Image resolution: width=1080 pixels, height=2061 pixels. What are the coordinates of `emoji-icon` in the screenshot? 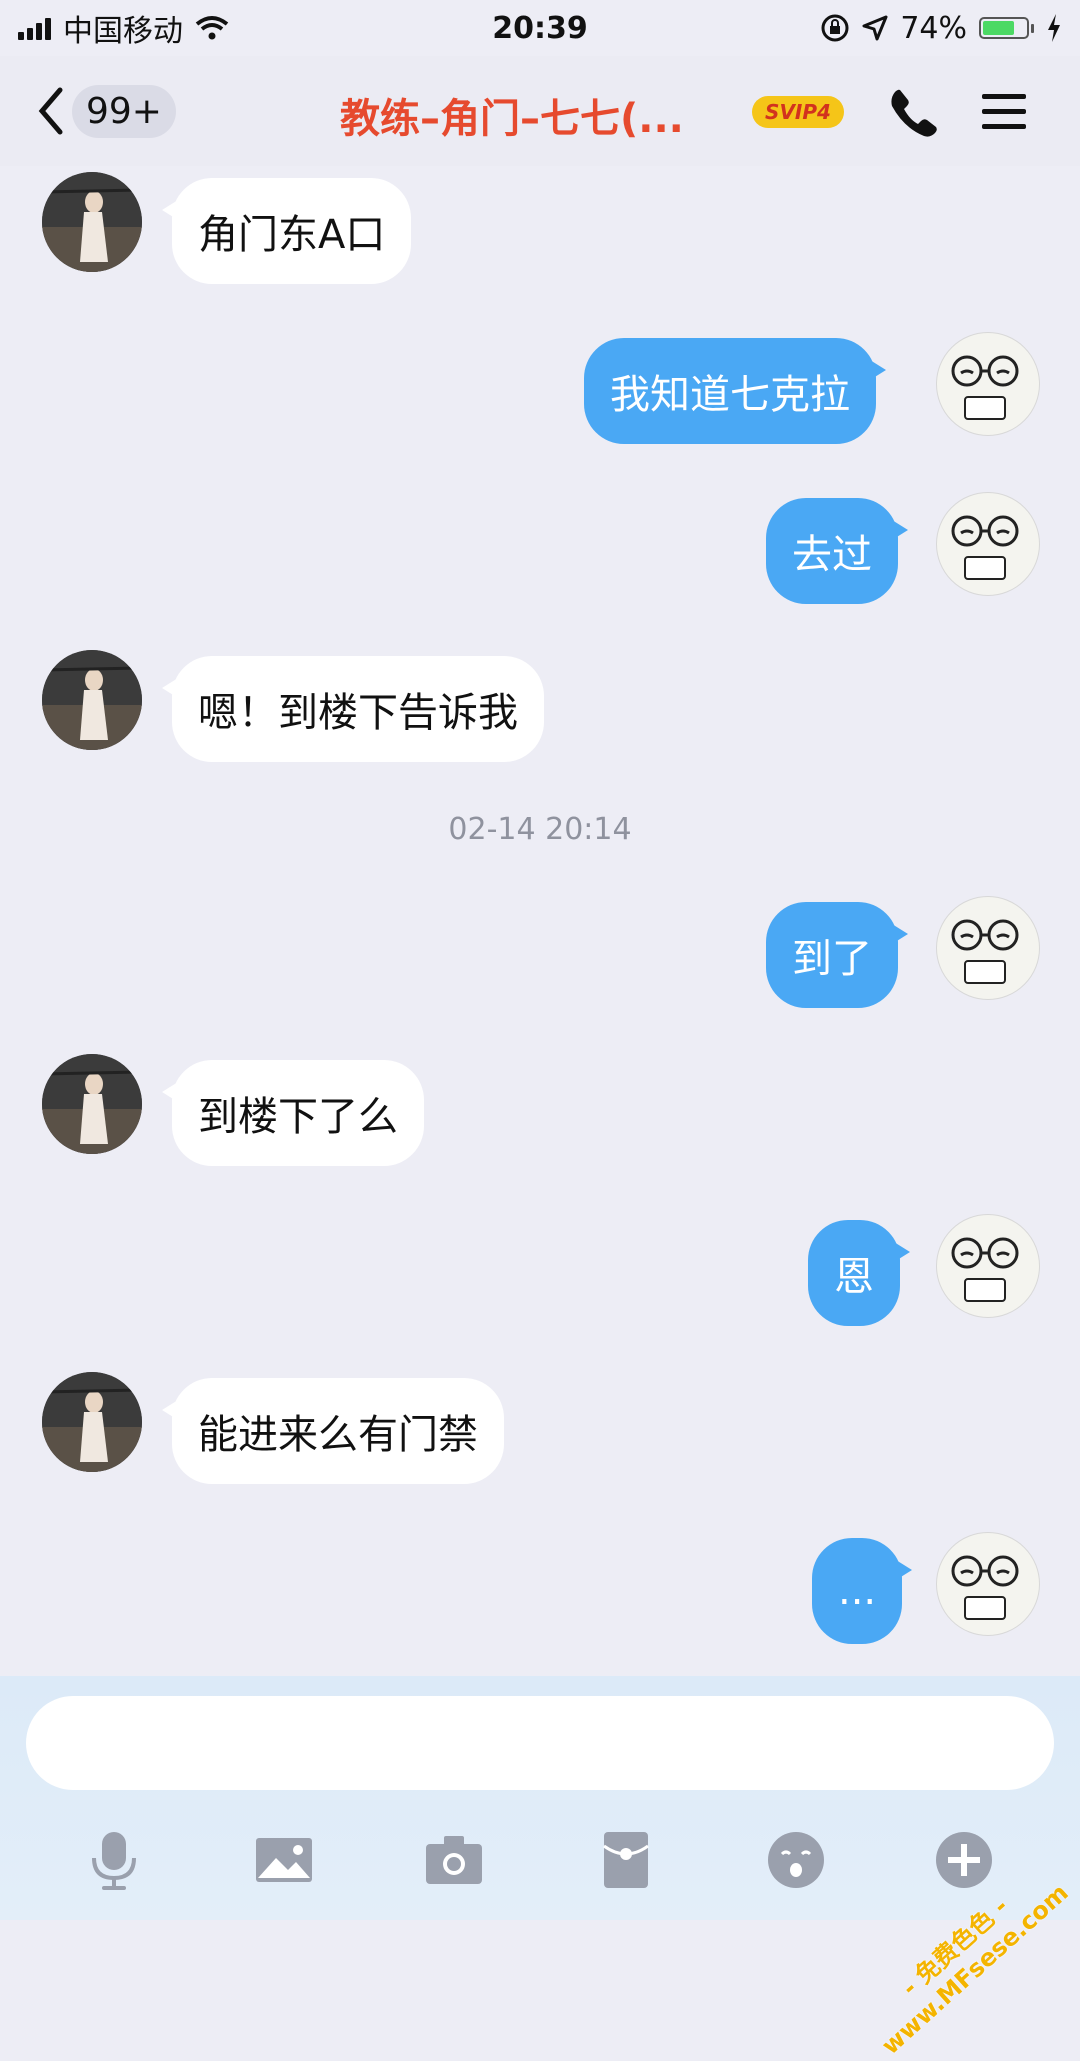 It's located at (796, 1860).